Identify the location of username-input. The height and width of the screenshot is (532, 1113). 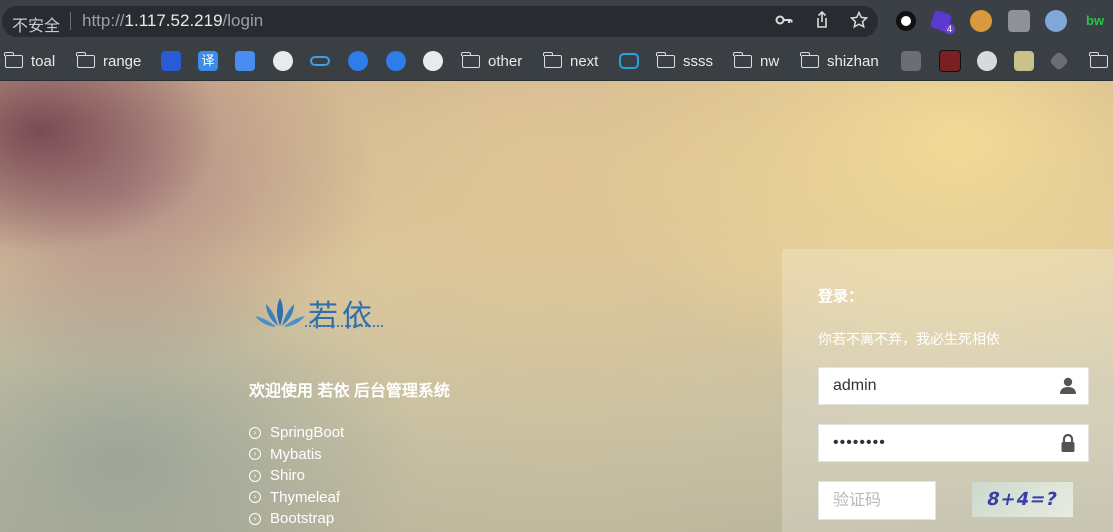
(953, 386).